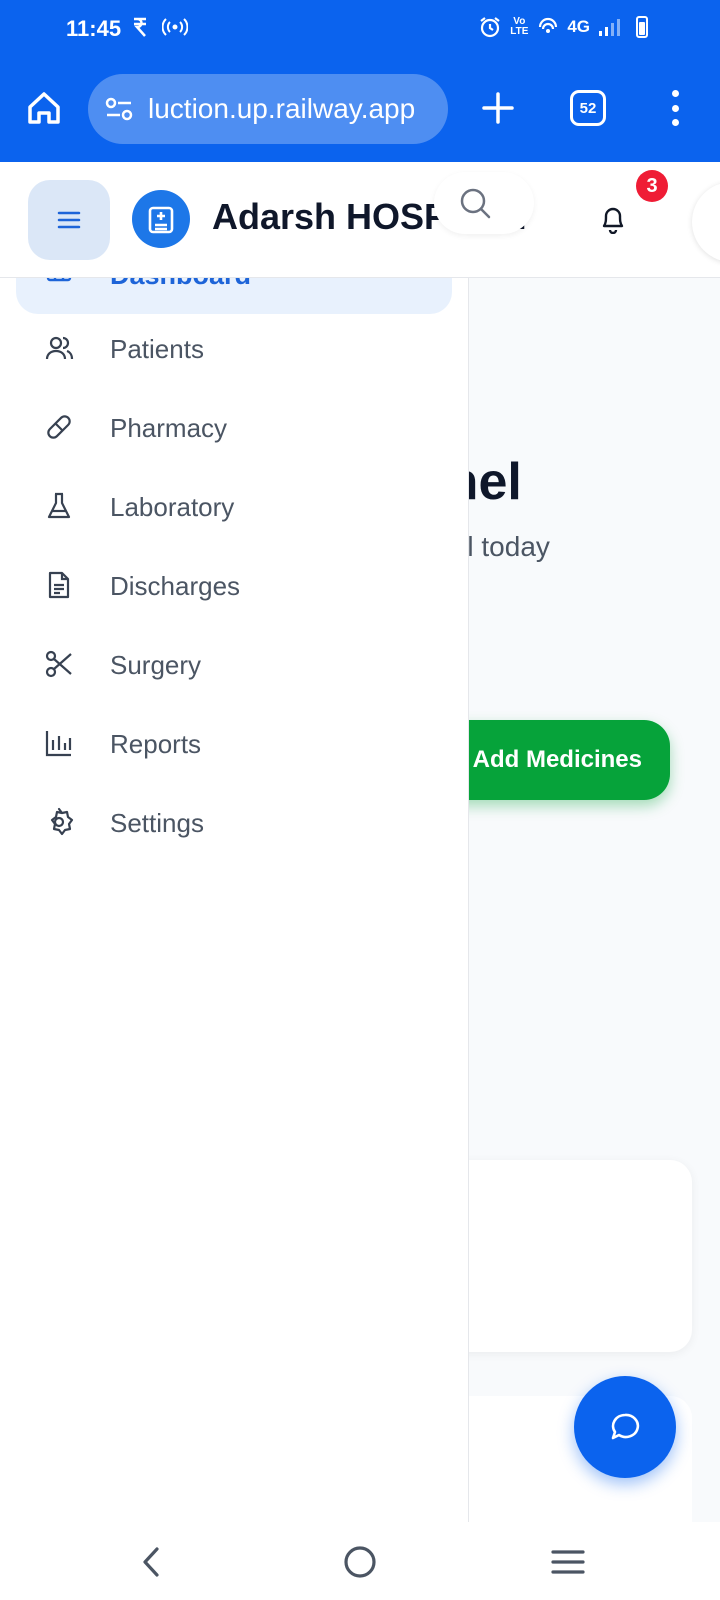 The width and height of the screenshot is (720, 1600). I want to click on dashboard-icon, so click(59, 283).